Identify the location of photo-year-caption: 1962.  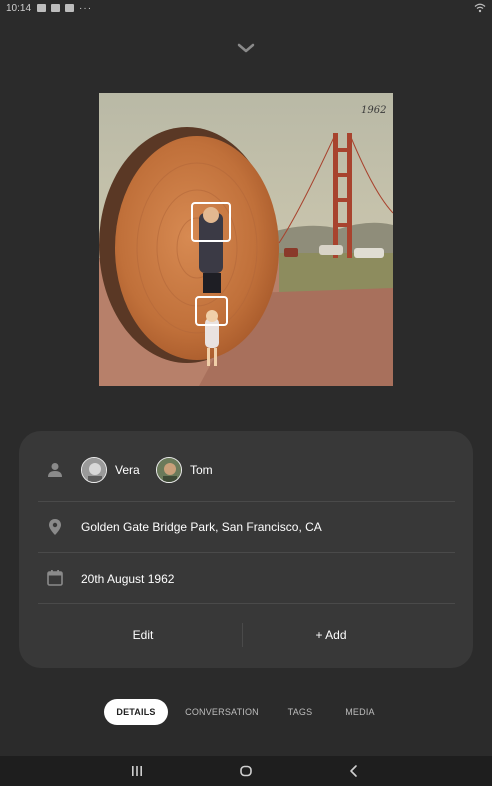
(374, 110).